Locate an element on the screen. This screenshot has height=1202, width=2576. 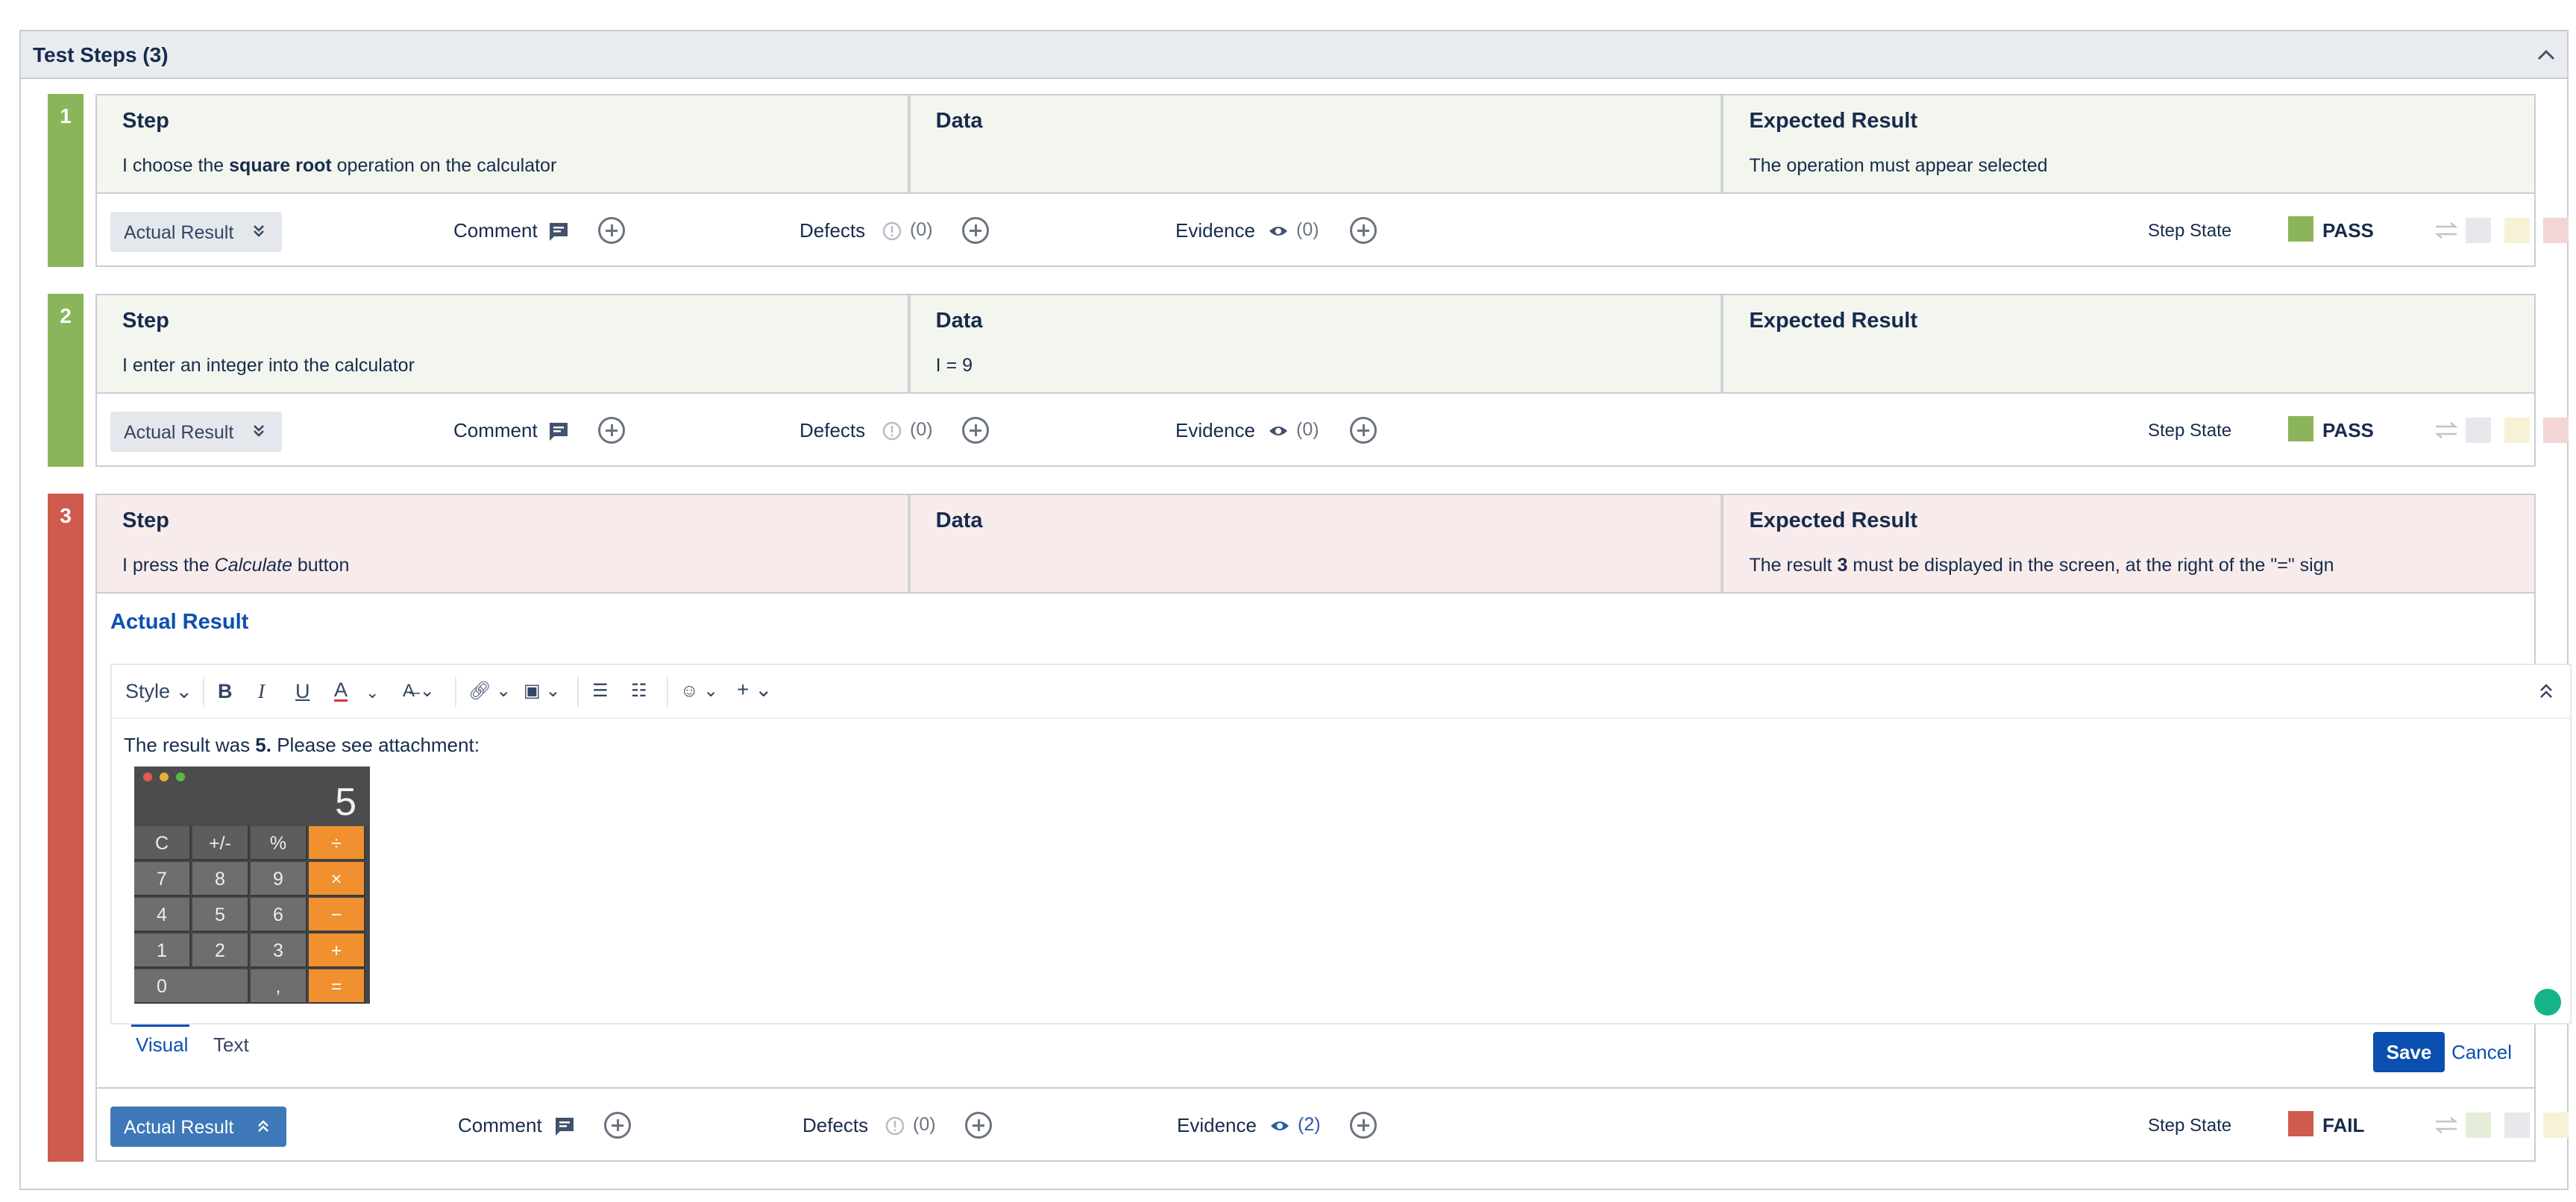
info-icon is located at coordinates (892, 431).